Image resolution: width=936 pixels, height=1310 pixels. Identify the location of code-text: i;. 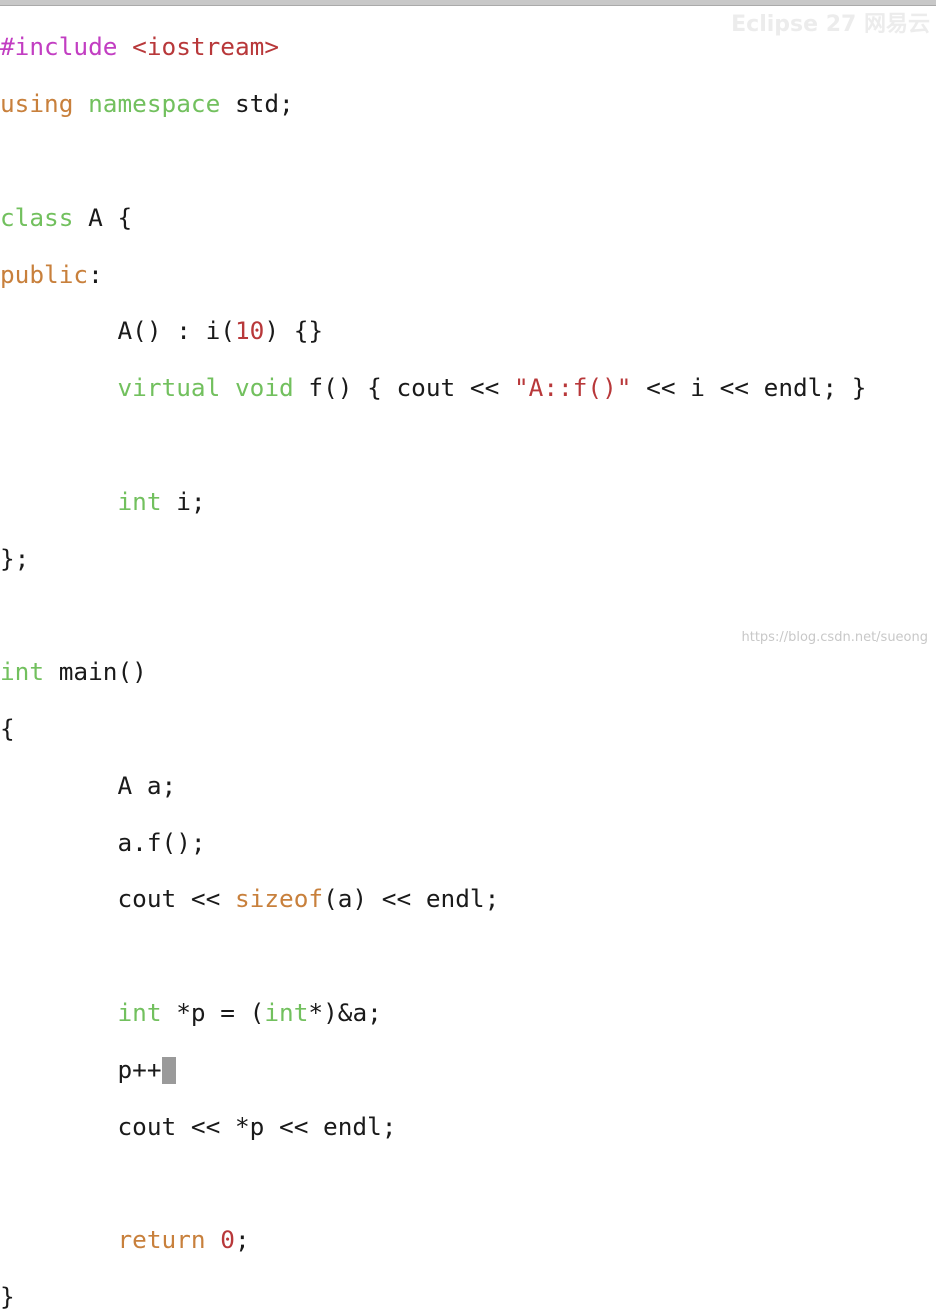
(183, 501).